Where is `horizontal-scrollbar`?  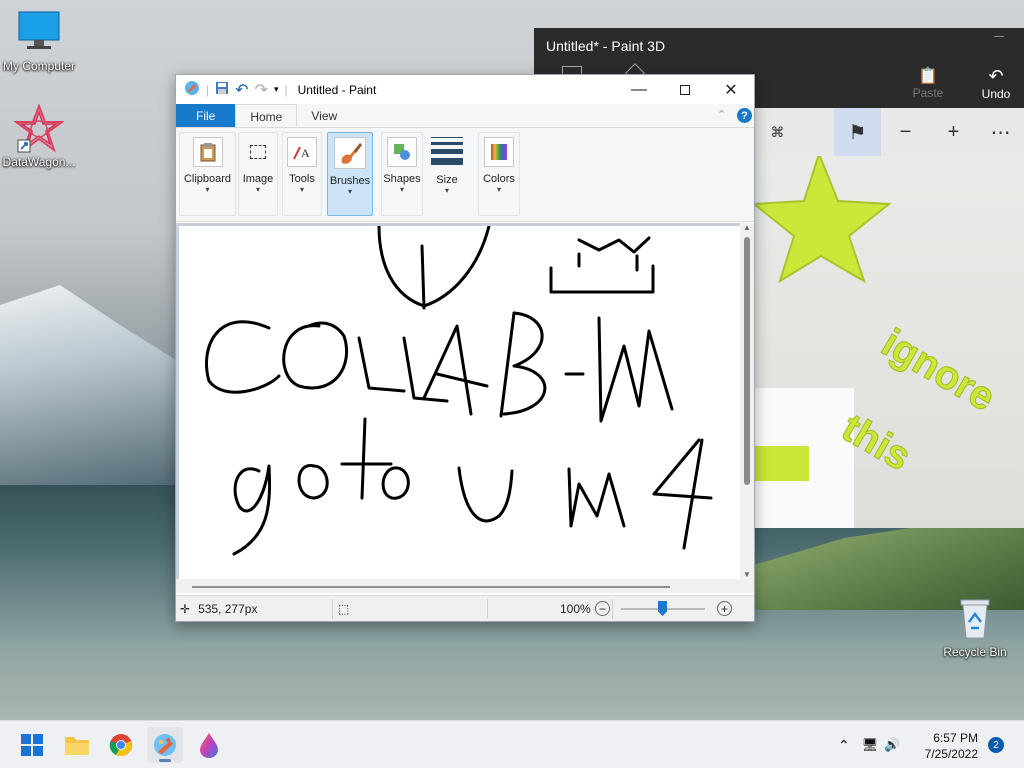 horizontal-scrollbar is located at coordinates (465, 586).